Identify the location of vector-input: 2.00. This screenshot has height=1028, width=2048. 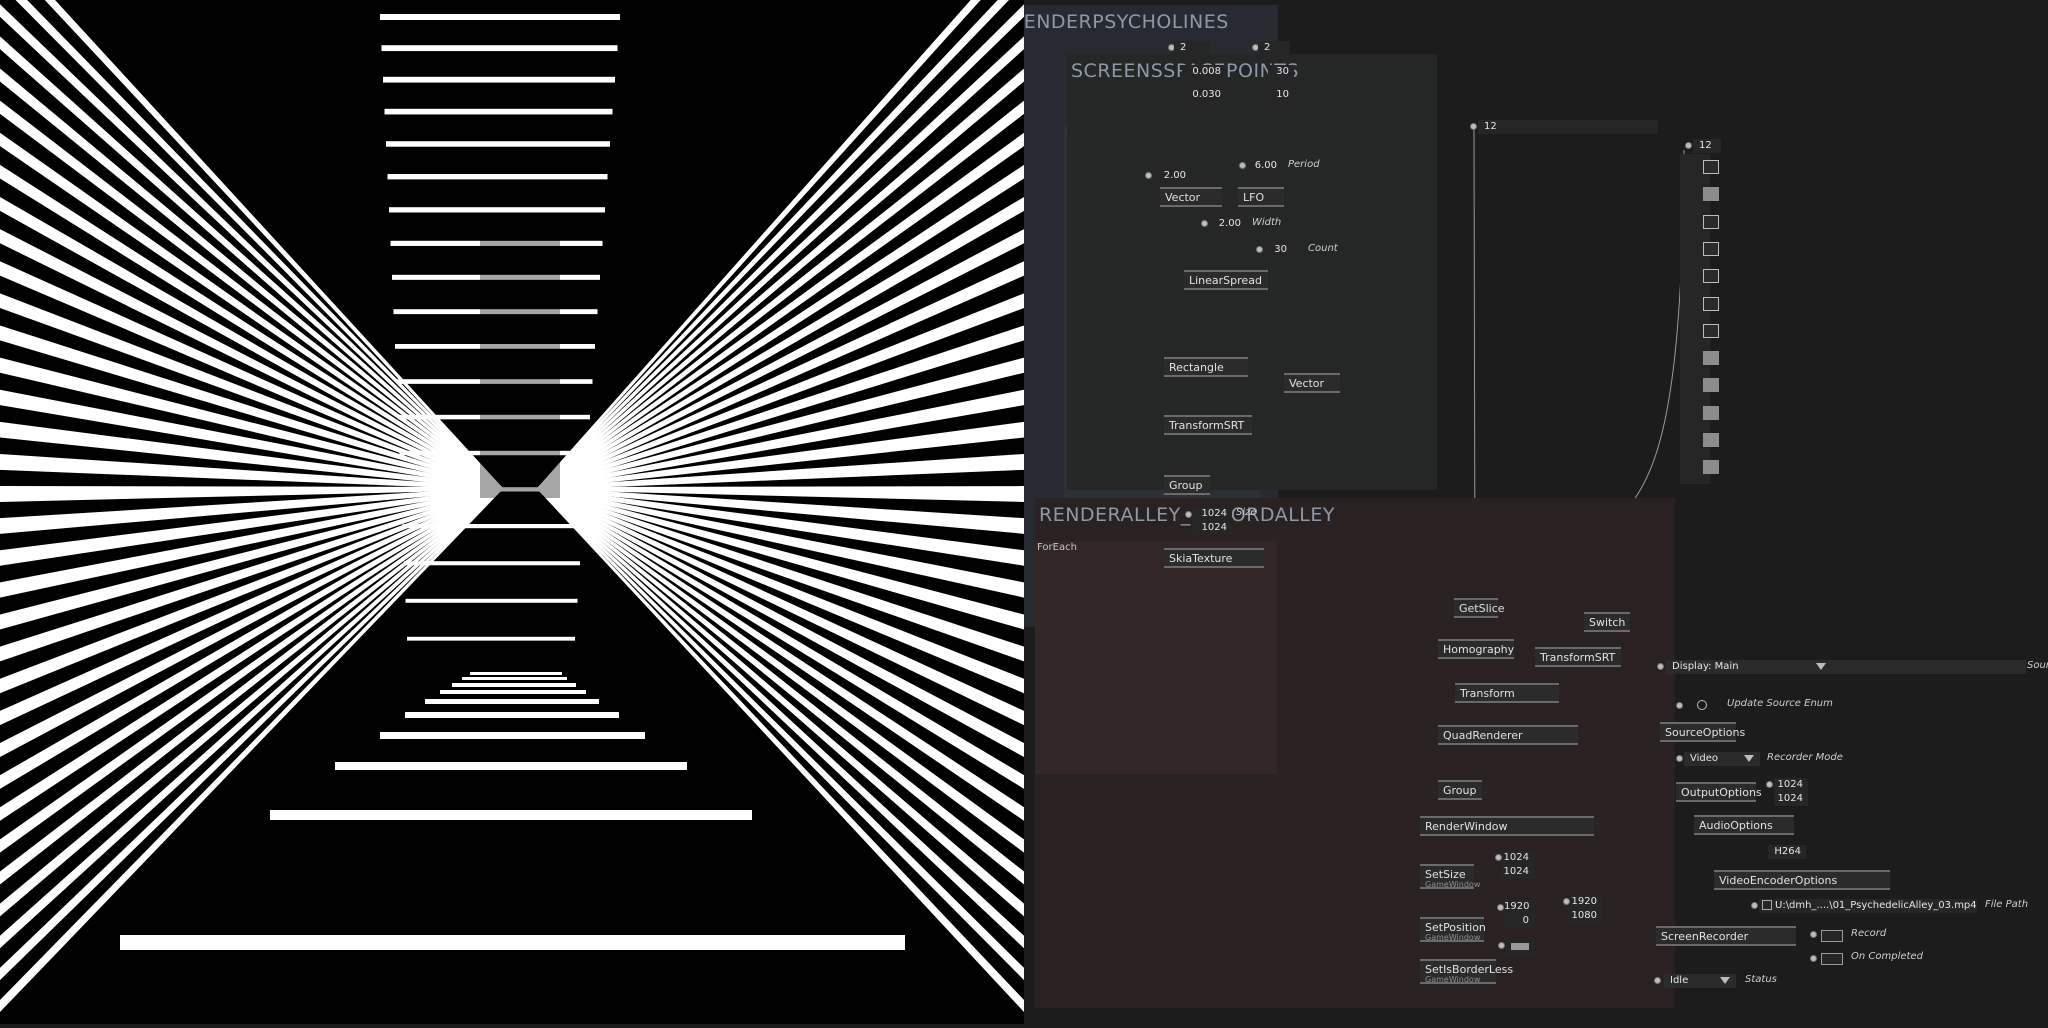
(1173, 176).